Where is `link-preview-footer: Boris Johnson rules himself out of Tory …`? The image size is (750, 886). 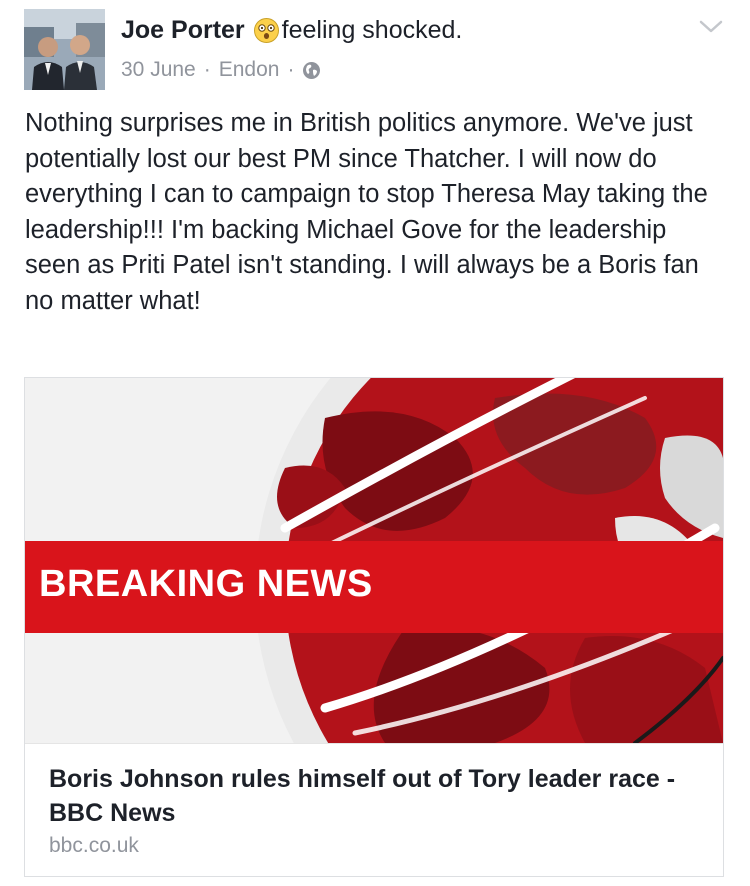 link-preview-footer: Boris Johnson rules himself out of Tory … is located at coordinates (374, 809).